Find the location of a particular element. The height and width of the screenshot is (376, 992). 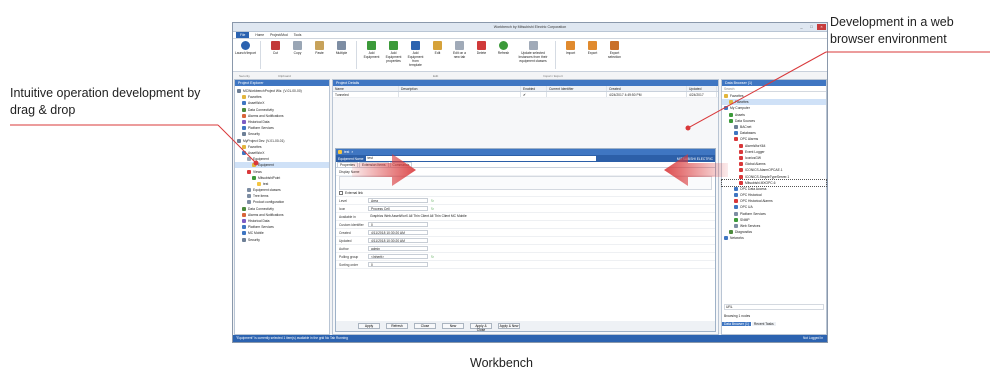

tab-commands: Commands is located at coordinates (401, 164).